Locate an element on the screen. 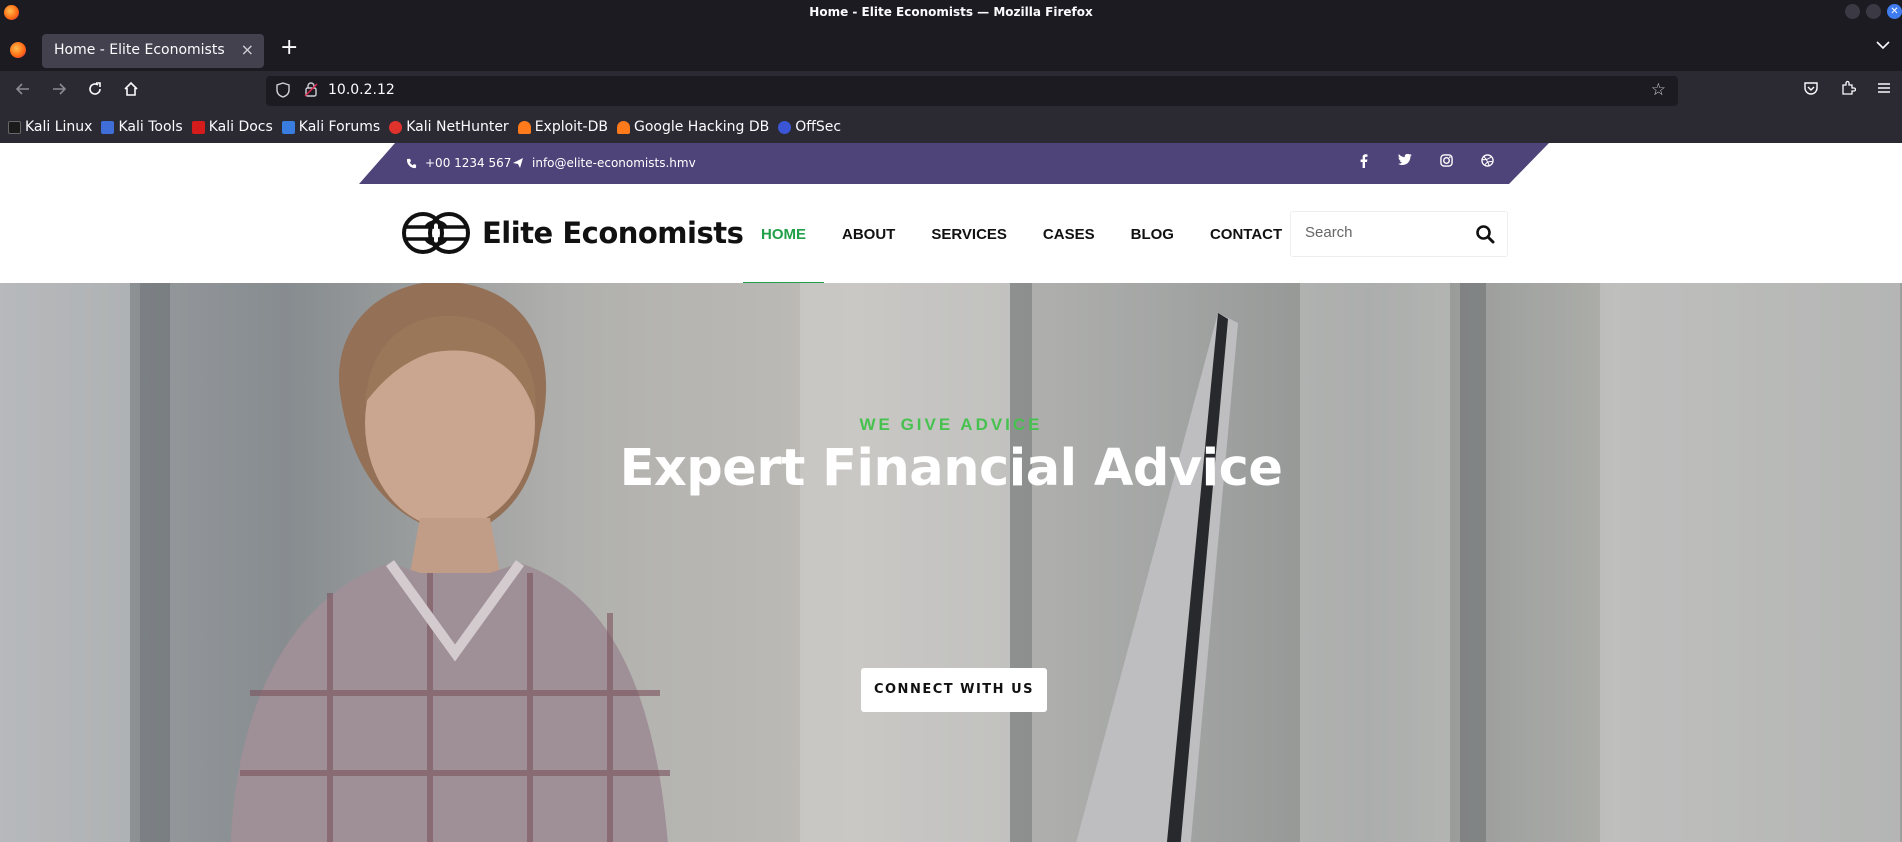 The width and height of the screenshot is (1902, 842). menu-item-cases: CASES is located at coordinates (1069, 234).